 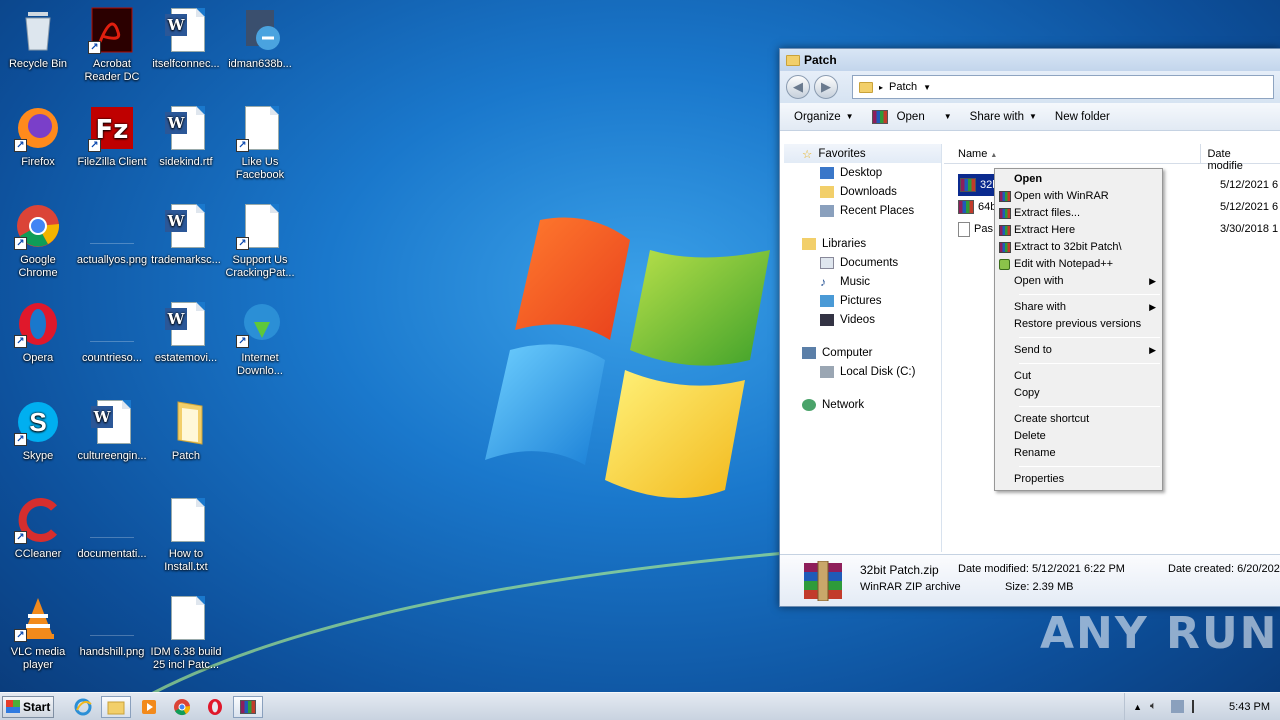 I want to click on menu-properties: Properties, so click(x=1078, y=479).